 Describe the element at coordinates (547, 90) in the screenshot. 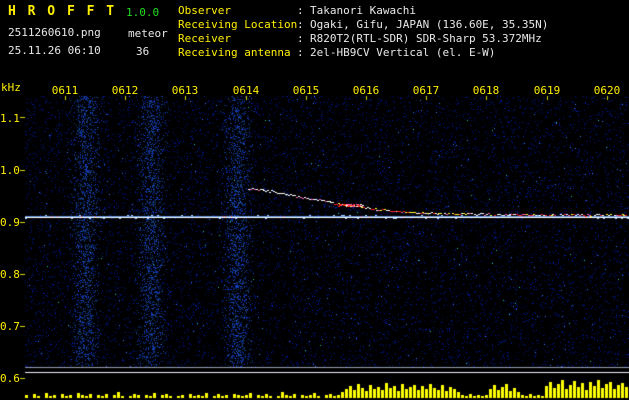

I see `time-tick-0619: 0619` at that location.